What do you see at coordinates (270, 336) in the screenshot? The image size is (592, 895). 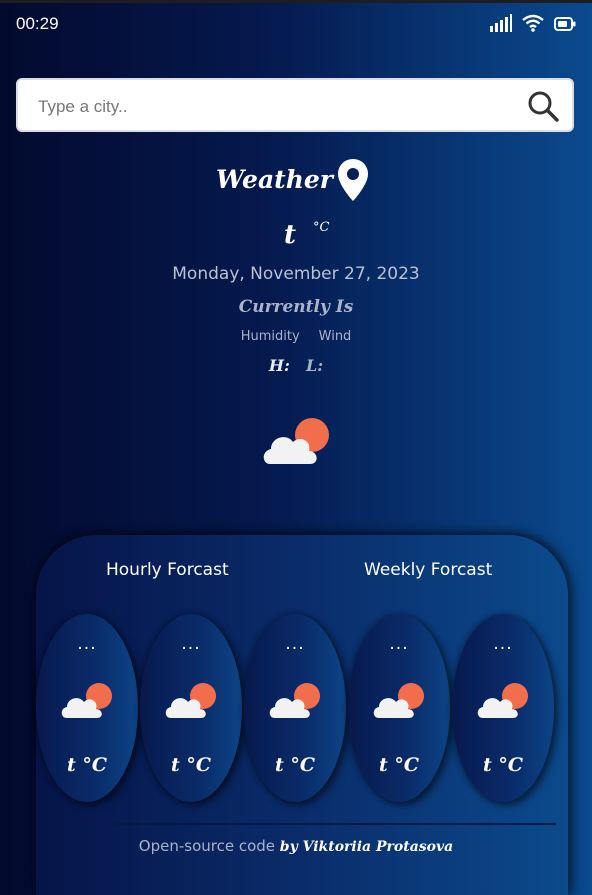 I see `humidity-label: Humidity` at bounding box center [270, 336].